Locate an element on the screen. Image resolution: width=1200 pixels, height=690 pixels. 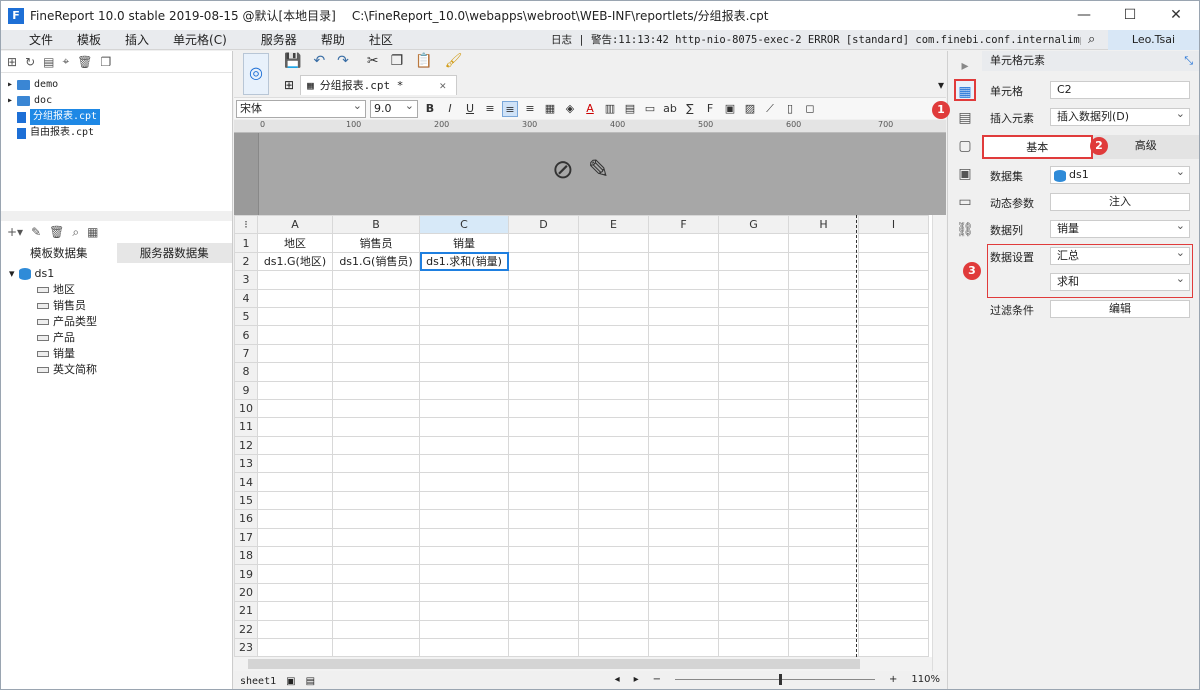
hyperlink-icon: ▭ is located at coordinates (965, 202).